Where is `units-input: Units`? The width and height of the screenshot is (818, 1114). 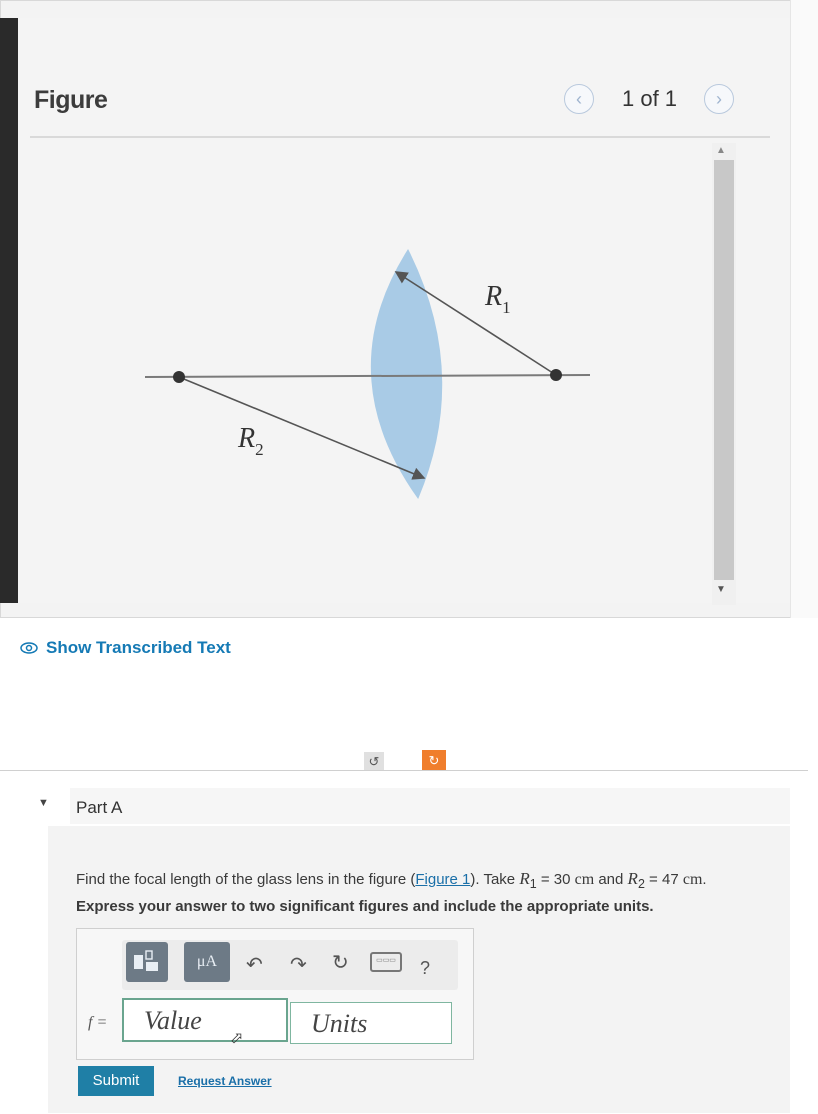
units-input: Units is located at coordinates (371, 1023).